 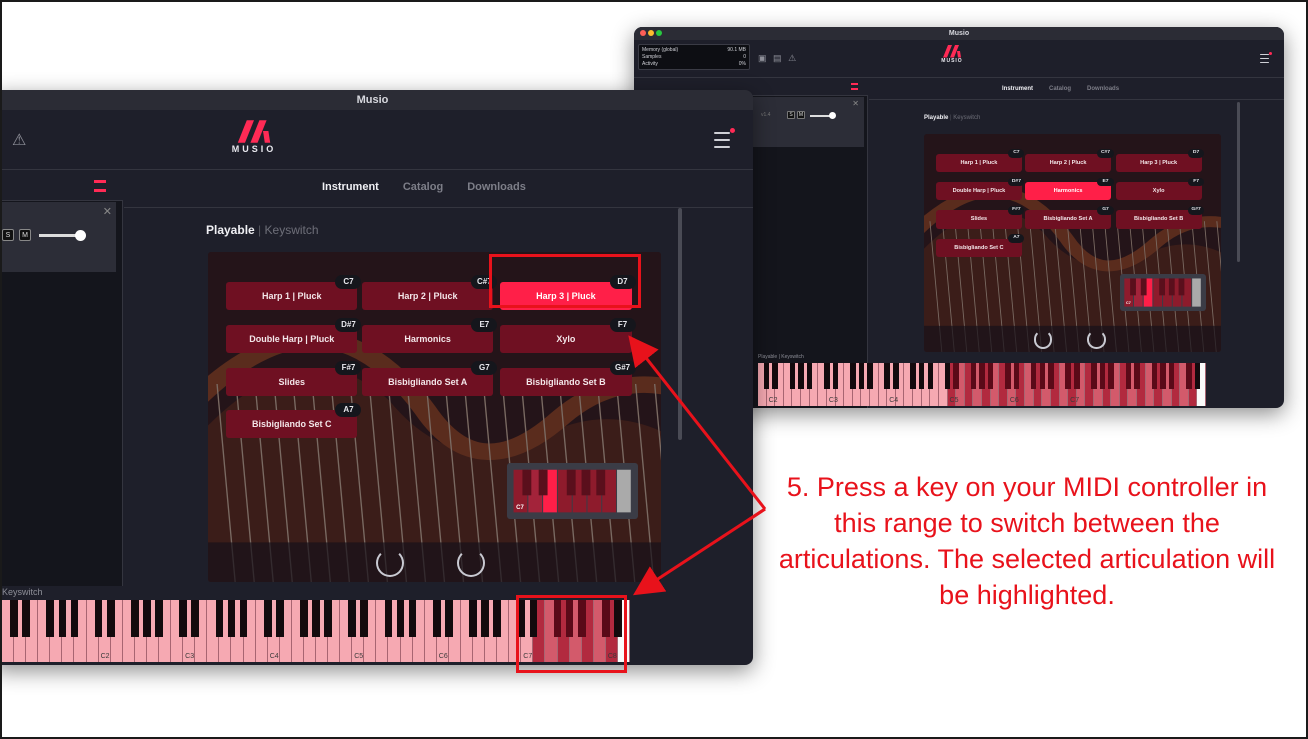 I want to click on arrow-stem, so click(x=757, y=514).